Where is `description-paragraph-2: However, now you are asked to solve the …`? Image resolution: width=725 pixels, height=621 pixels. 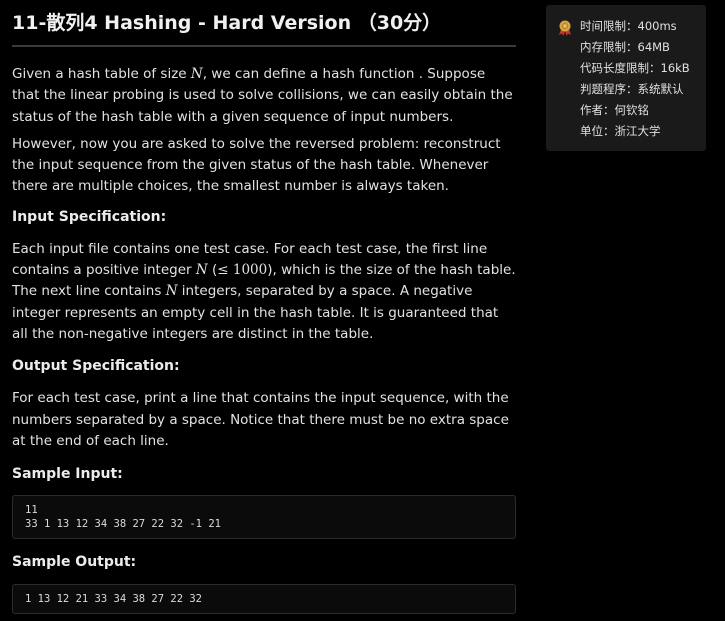
description-paragraph-2: However, now you are asked to solve the … is located at coordinates (256, 165).